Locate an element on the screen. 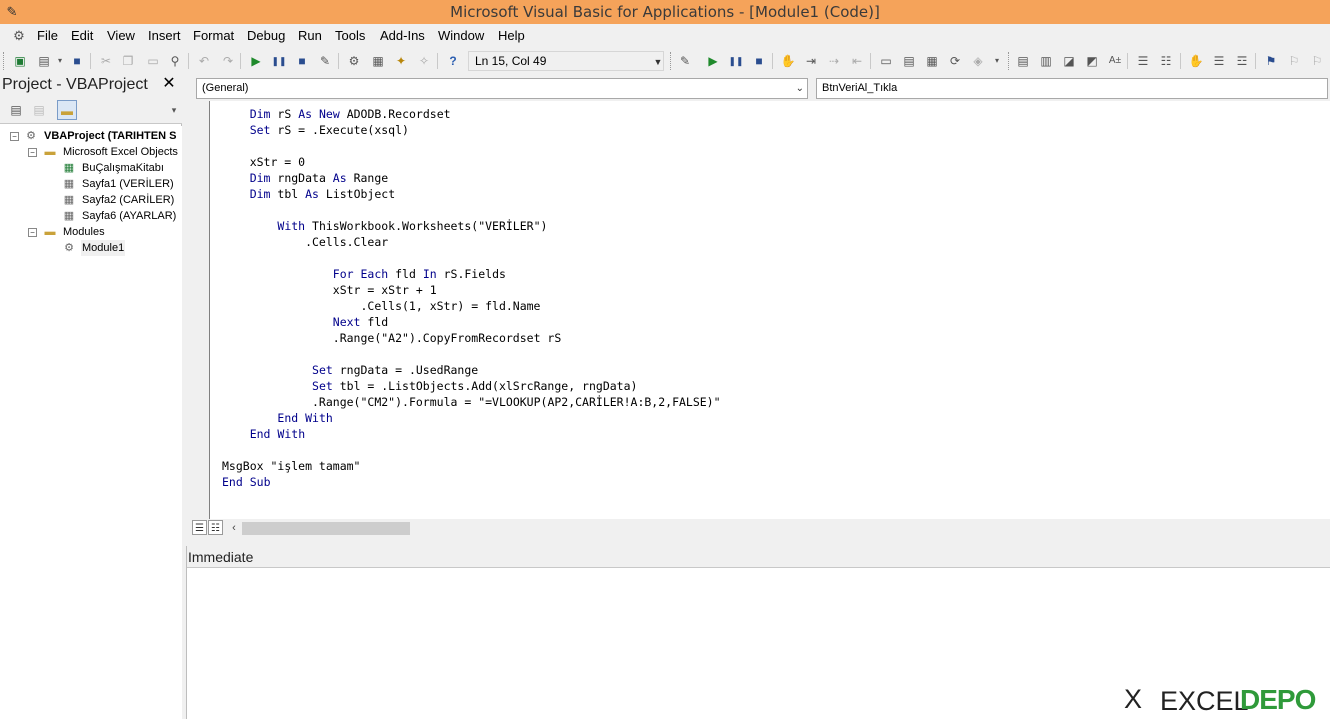 The image size is (1330, 719). call-stack-icon: ◈ is located at coordinates (978, 61).